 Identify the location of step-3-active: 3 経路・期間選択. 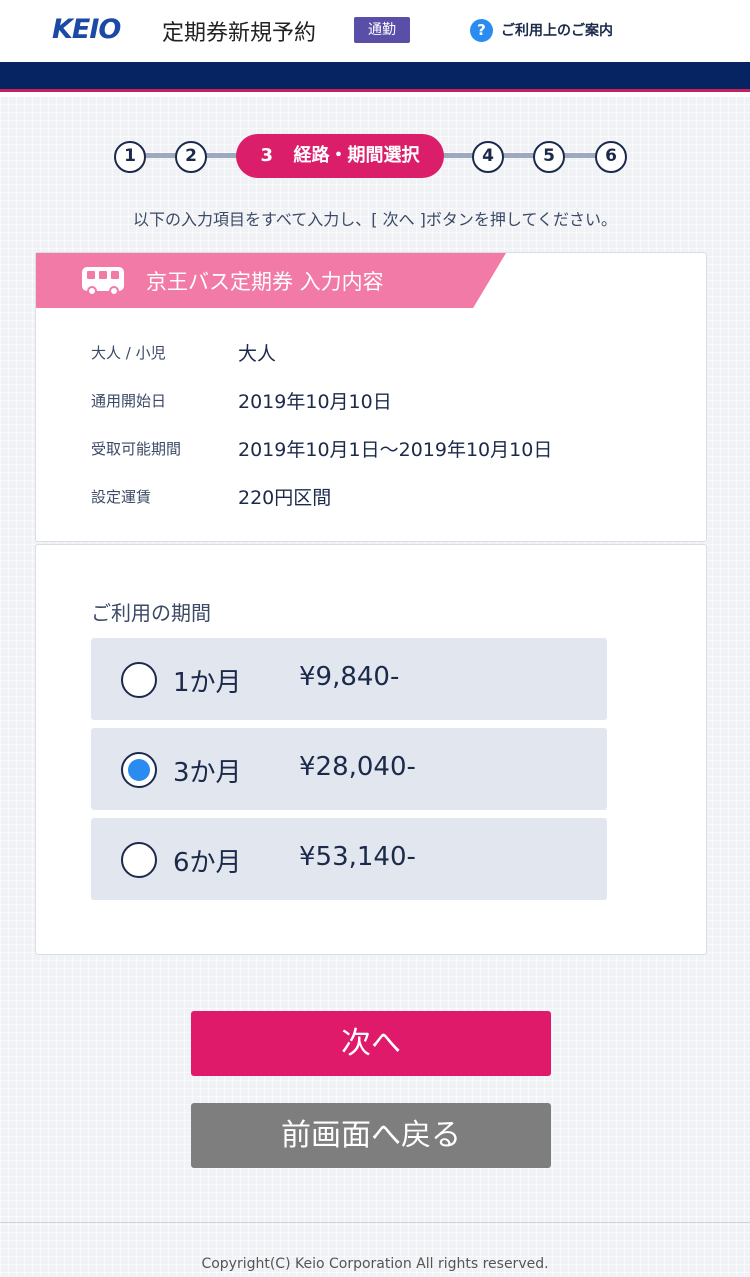
(340, 156).